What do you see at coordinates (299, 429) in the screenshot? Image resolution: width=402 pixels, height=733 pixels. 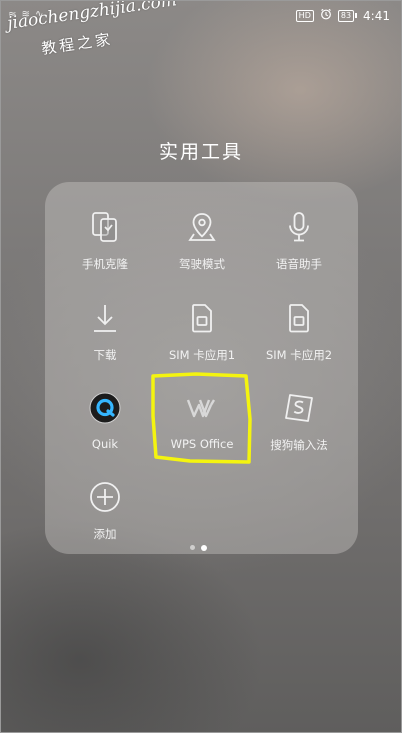 I see `app-sogou-input: 搜狗输入法` at bounding box center [299, 429].